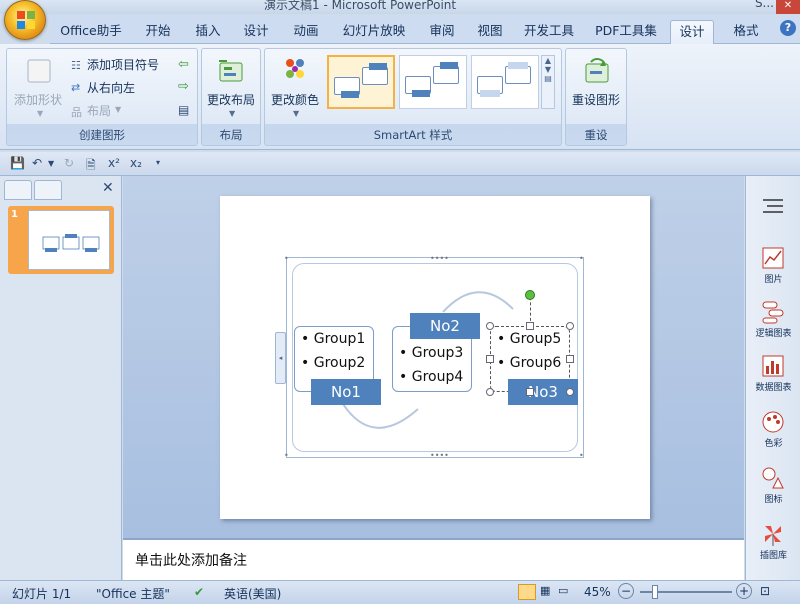 This screenshot has width=800, height=604. What do you see at coordinates (252, 593) in the screenshot?
I see `language-indicator: 英语(美国)` at bounding box center [252, 593].